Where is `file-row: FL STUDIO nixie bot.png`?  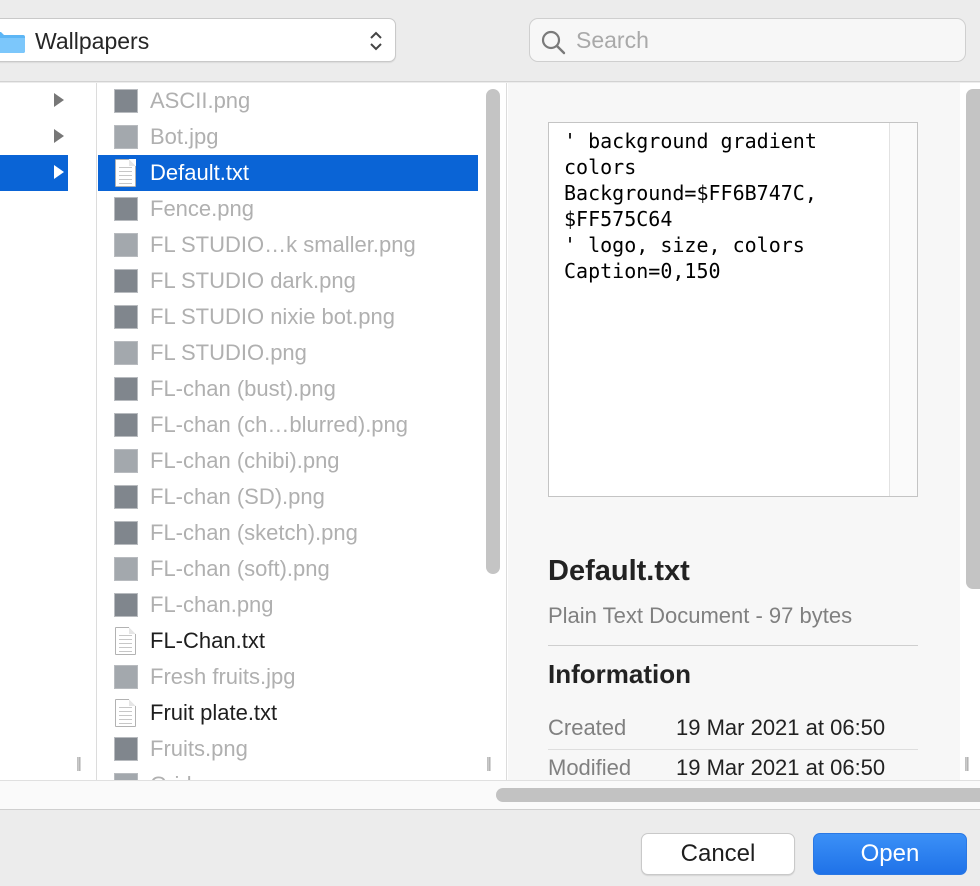 file-row: FL STUDIO nixie bot.png is located at coordinates (288, 317).